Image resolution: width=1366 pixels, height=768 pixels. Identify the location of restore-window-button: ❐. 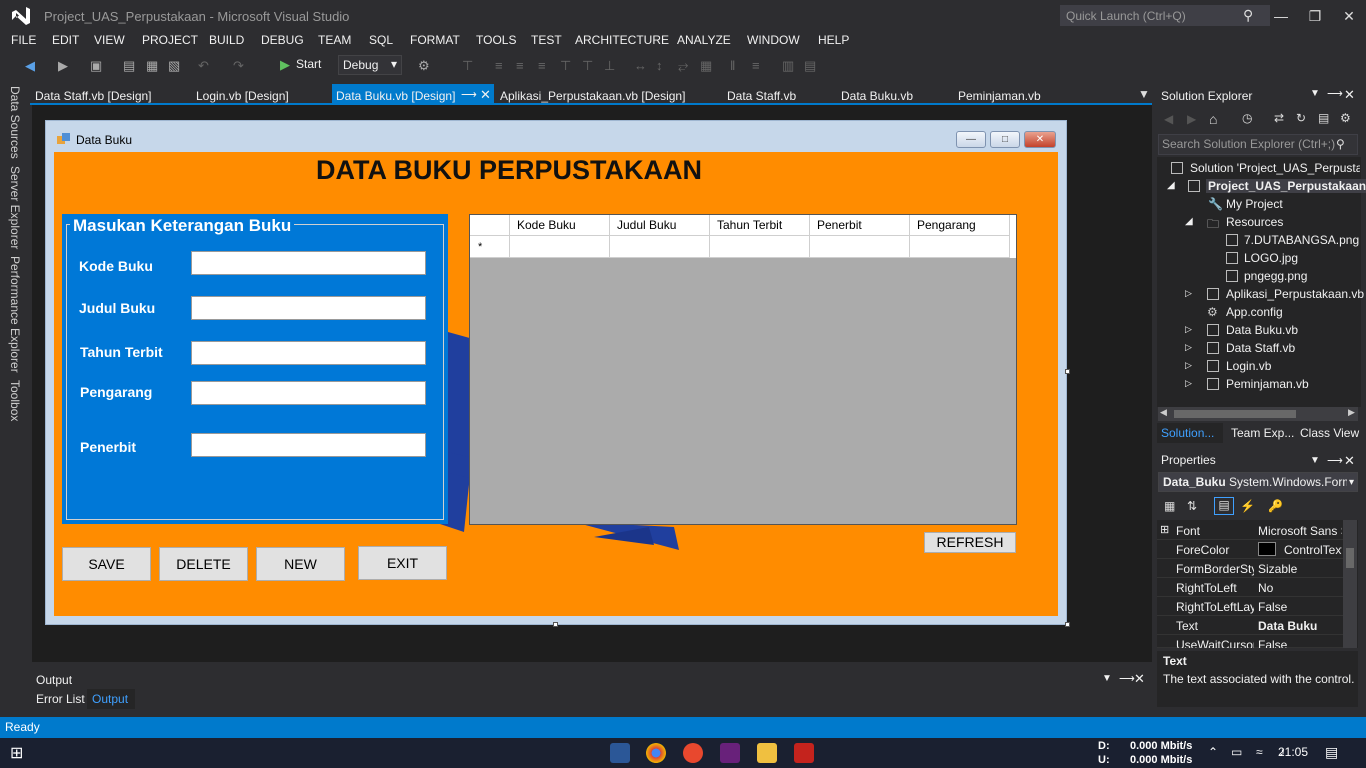
(1315, 16).